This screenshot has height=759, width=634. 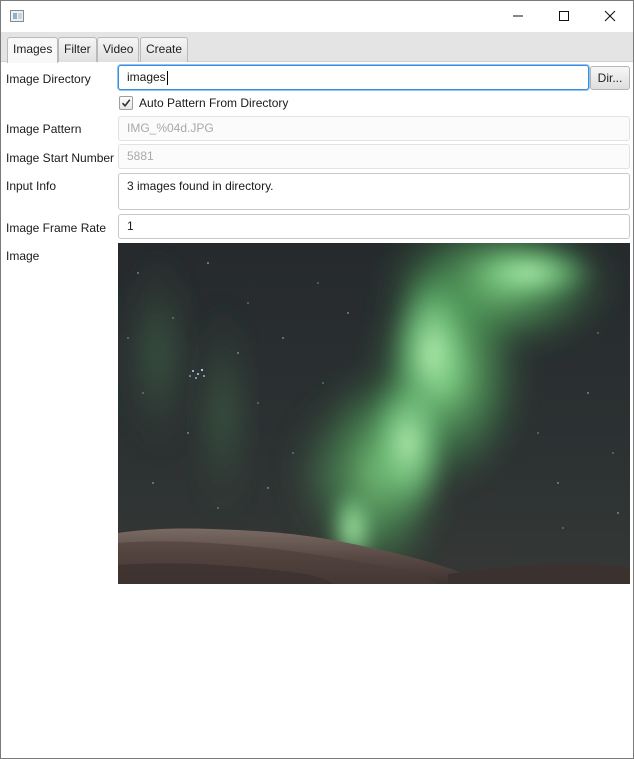 What do you see at coordinates (48, 79) in the screenshot?
I see `image-directory-label: Image Directory` at bounding box center [48, 79].